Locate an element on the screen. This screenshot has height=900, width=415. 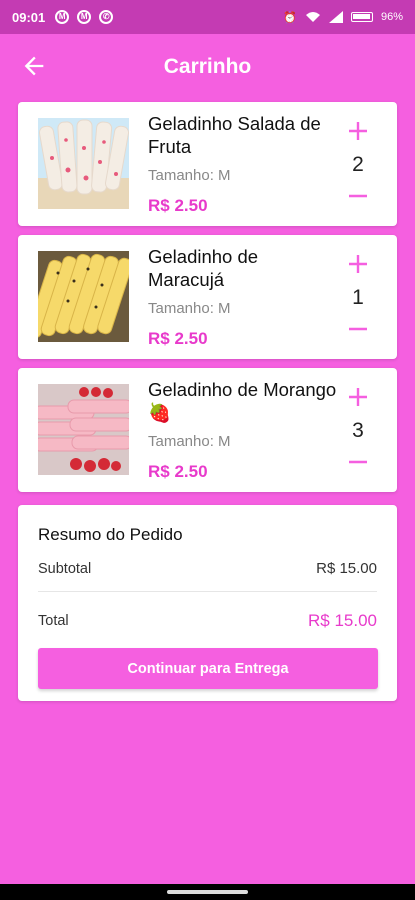
app-bar: Carrinho is located at coordinates (207, 67).